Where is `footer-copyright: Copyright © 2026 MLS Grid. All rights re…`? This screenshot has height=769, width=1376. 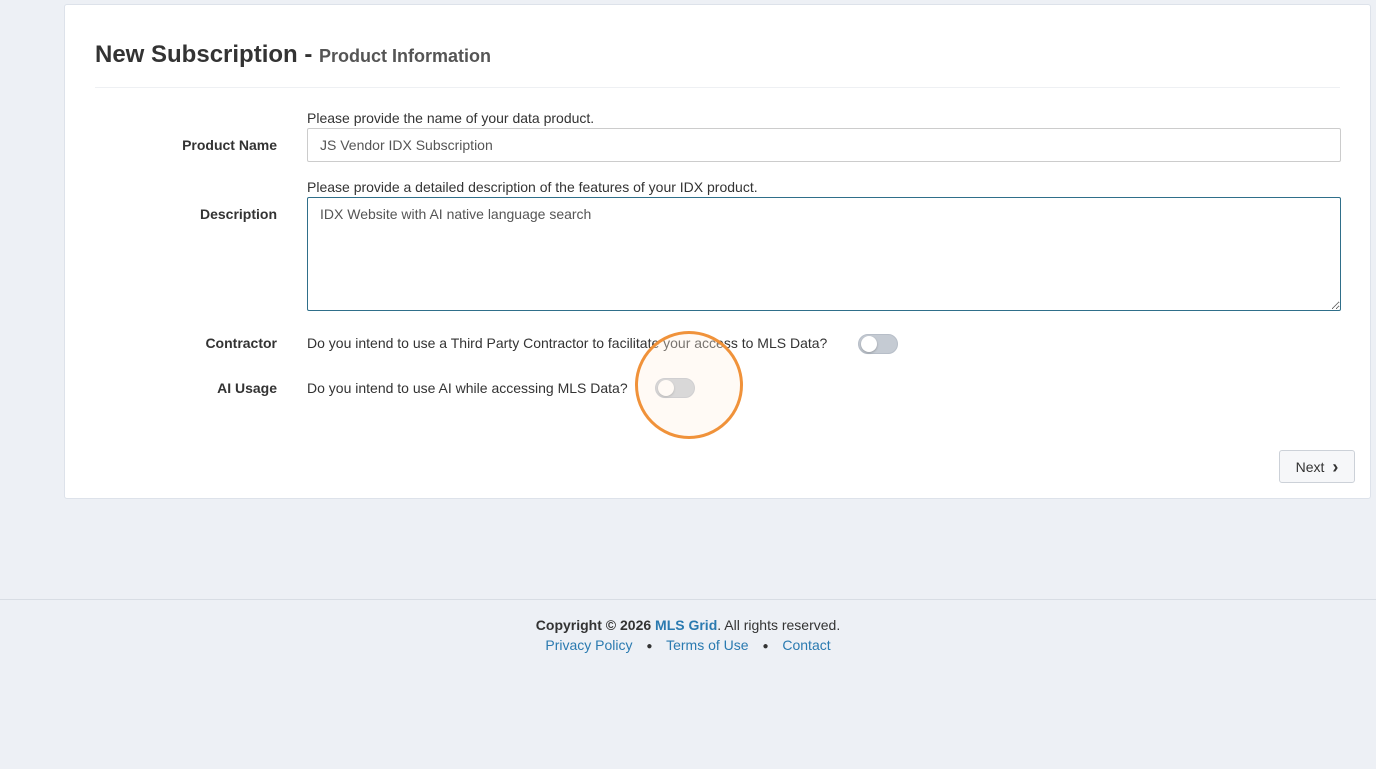 footer-copyright: Copyright © 2026 MLS Grid. All rights re… is located at coordinates (688, 625).